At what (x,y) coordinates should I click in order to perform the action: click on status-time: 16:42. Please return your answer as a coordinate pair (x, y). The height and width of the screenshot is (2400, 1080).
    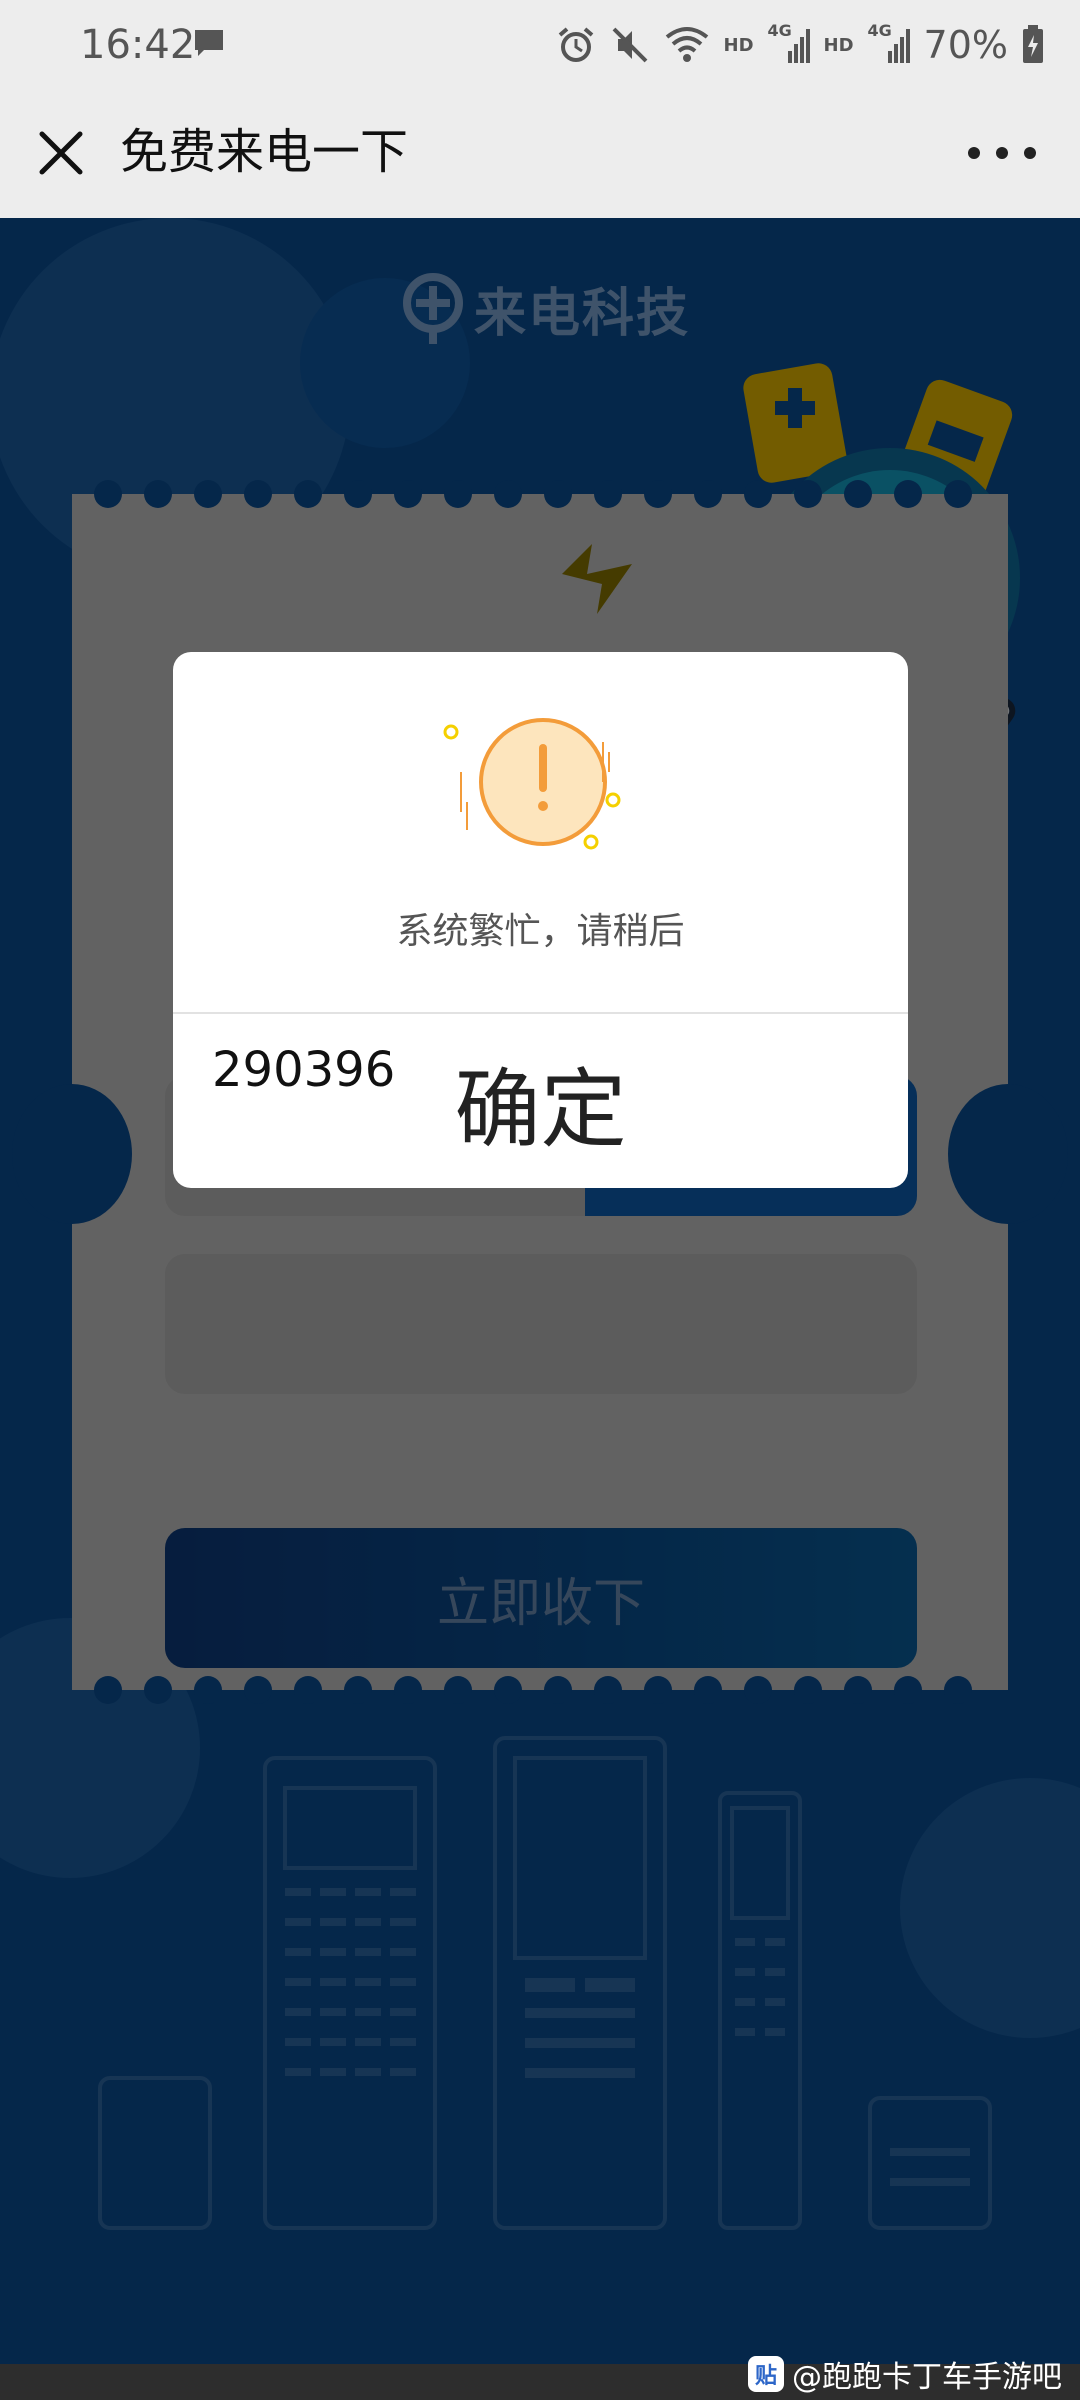
    Looking at the image, I should click on (138, 45).